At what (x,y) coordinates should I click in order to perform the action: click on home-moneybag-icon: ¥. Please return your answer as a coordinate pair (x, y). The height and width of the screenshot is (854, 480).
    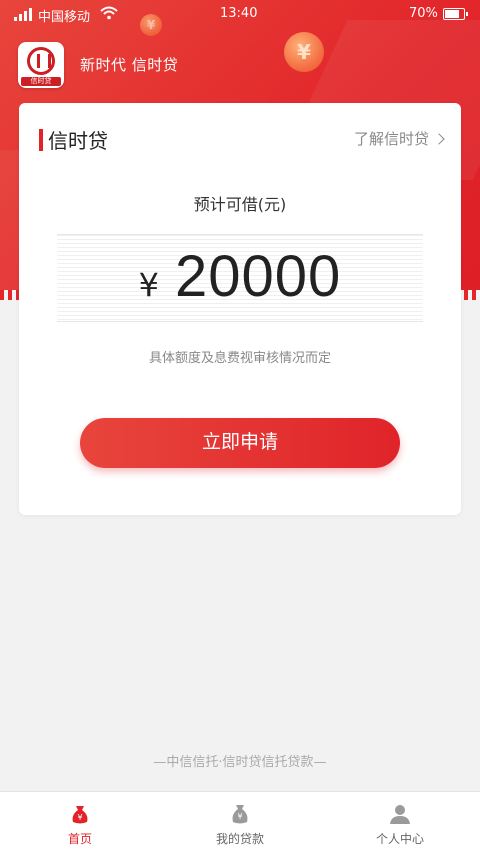
    Looking at the image, I should click on (80, 815).